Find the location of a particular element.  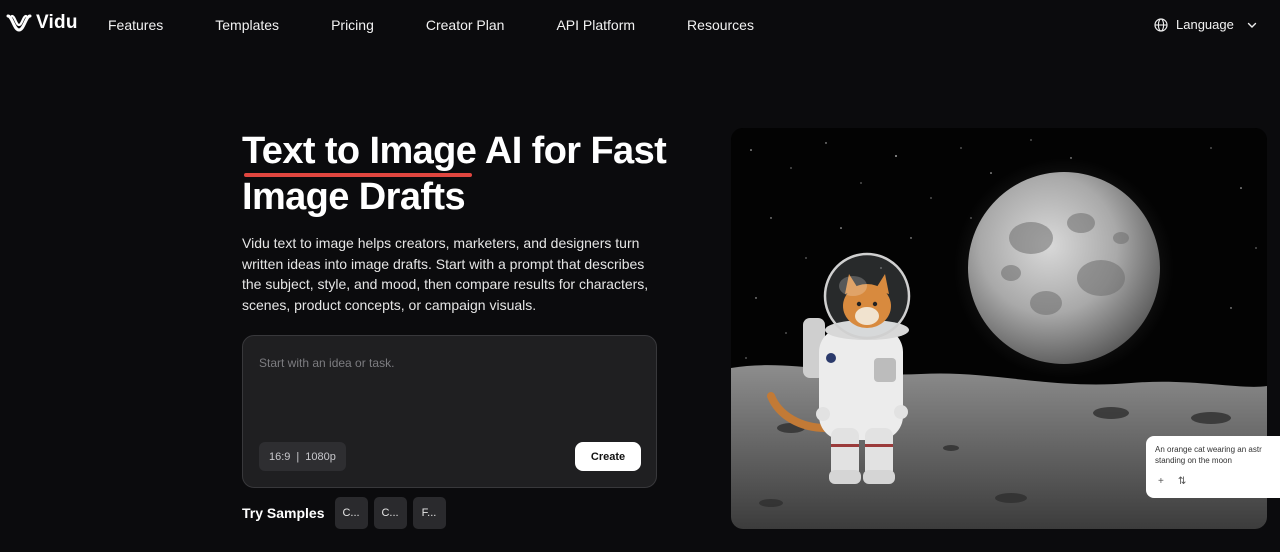

nav-link-features: Features is located at coordinates (135, 25).